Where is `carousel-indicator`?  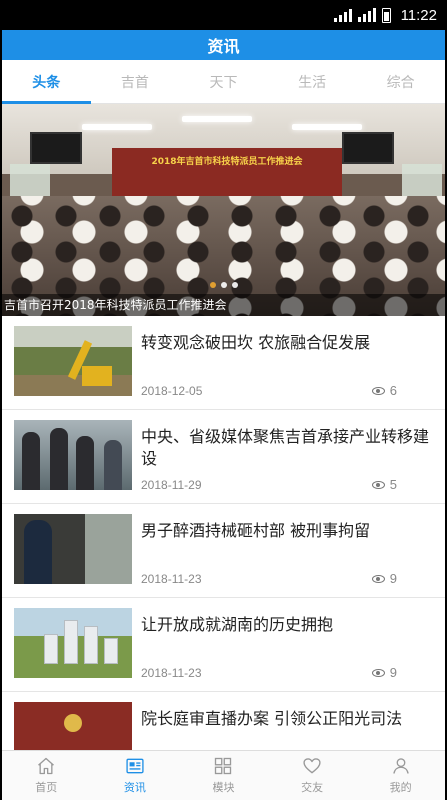
carousel-indicator is located at coordinates (223, 285).